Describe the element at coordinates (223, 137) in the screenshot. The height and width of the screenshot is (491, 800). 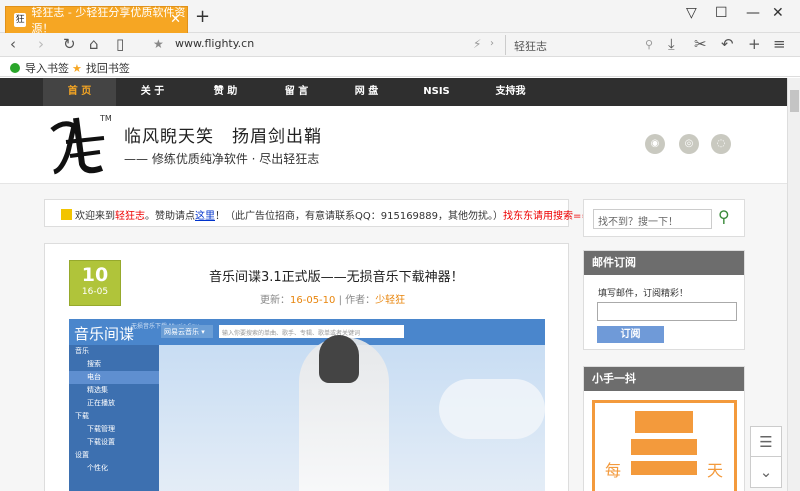
I see `site-slogan: 临风睨天笑 扬眉剑出鞘` at that location.